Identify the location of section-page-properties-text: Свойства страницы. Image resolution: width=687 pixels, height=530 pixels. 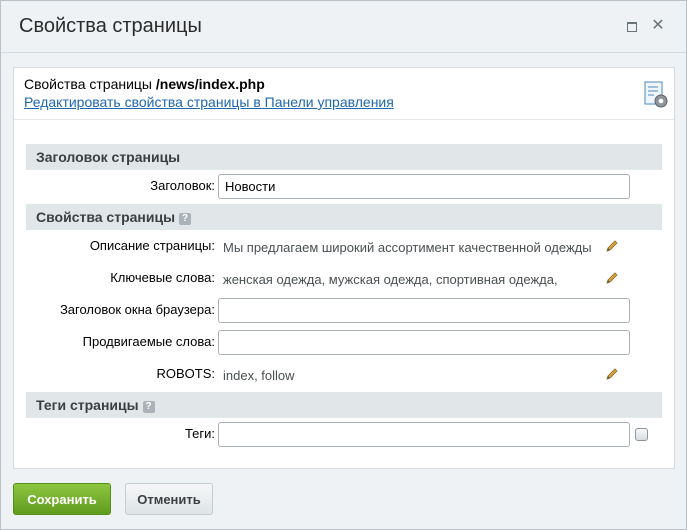
(106, 217).